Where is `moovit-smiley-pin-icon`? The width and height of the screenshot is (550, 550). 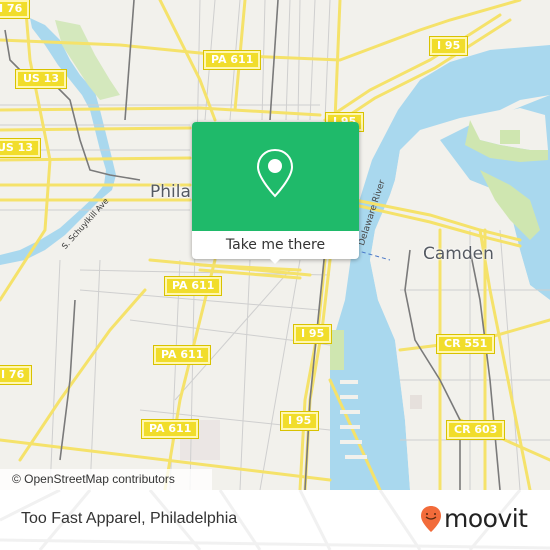 moovit-smiley-pin-icon is located at coordinates (431, 519).